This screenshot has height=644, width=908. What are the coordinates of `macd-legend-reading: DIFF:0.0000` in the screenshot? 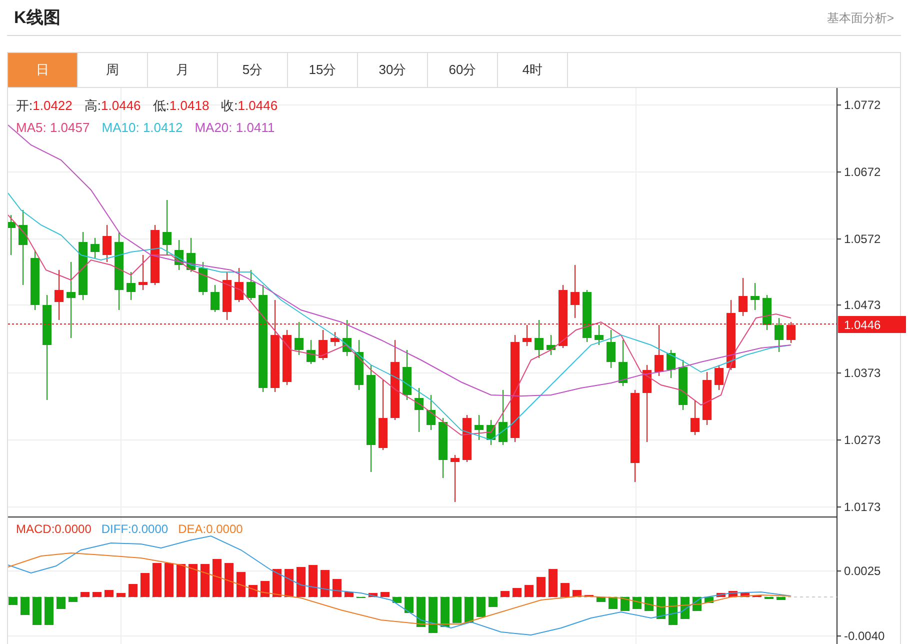 It's located at (134, 529).